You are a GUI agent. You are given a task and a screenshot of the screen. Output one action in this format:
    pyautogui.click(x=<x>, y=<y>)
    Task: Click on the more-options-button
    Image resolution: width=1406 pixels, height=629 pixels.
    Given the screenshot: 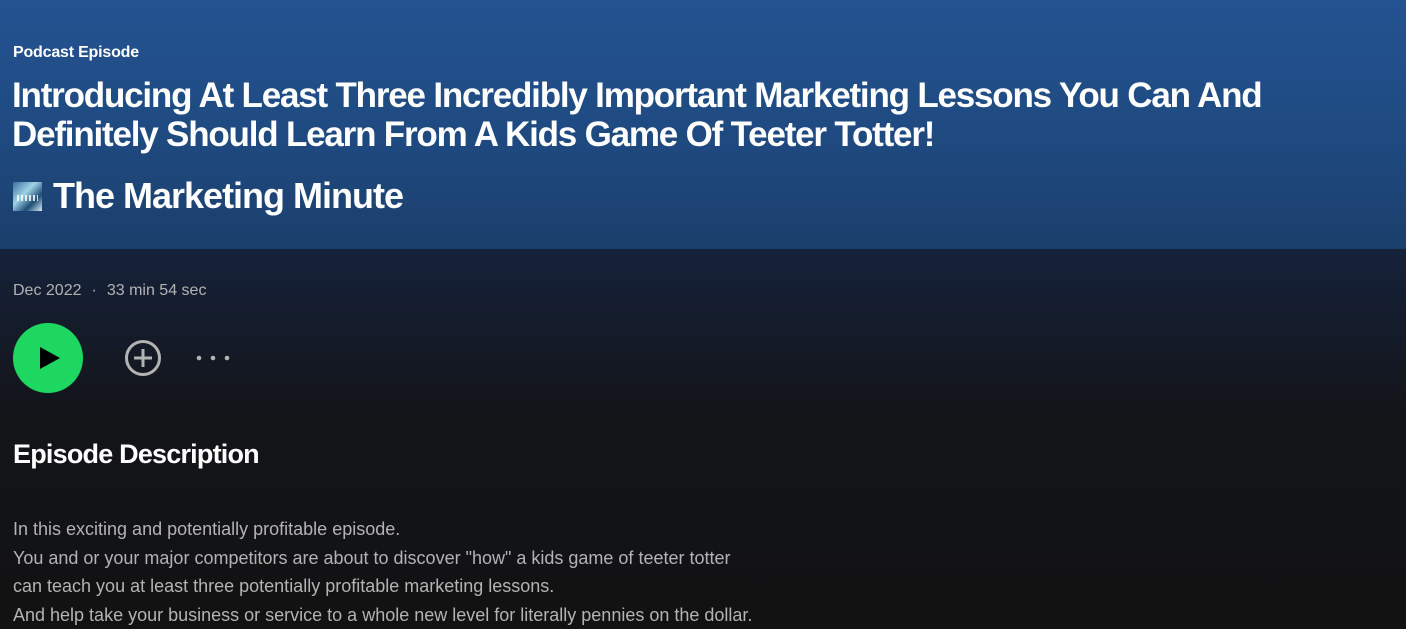 What is the action you would take?
    pyautogui.click(x=213, y=358)
    